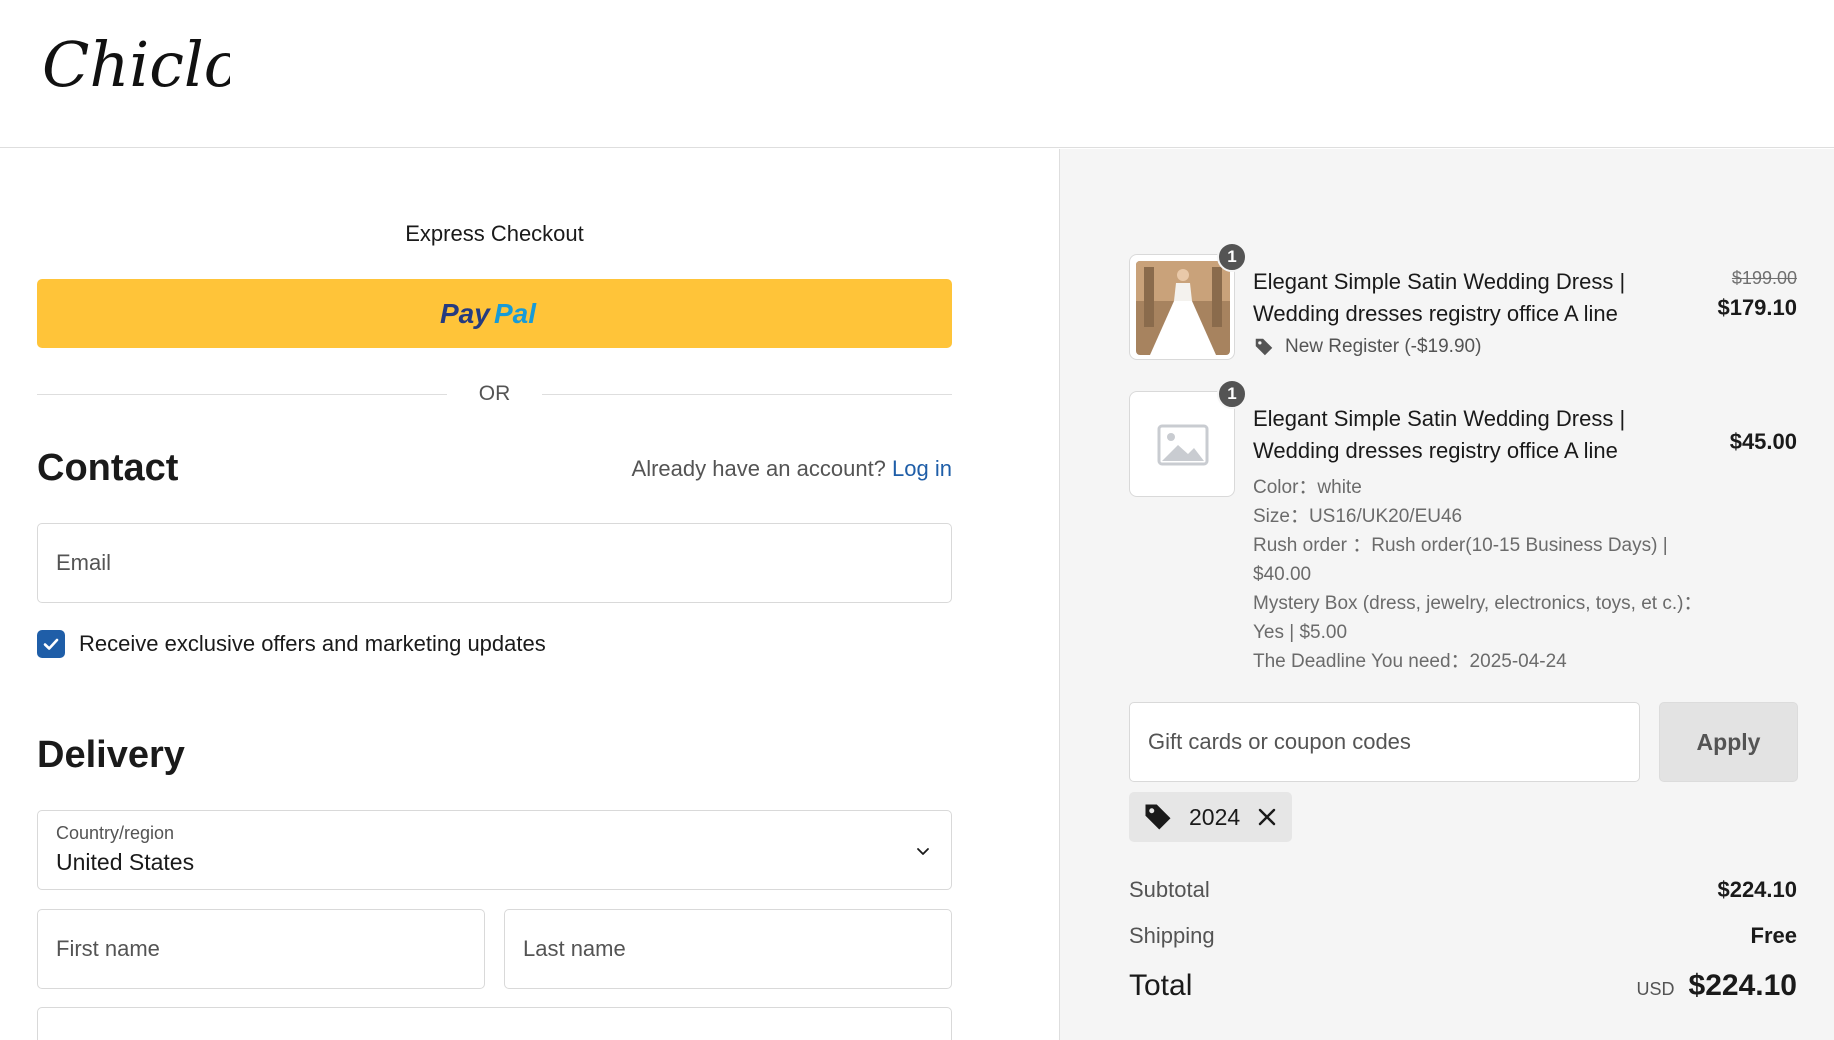  I want to click on discounted-price: $179.10, so click(1757, 307).